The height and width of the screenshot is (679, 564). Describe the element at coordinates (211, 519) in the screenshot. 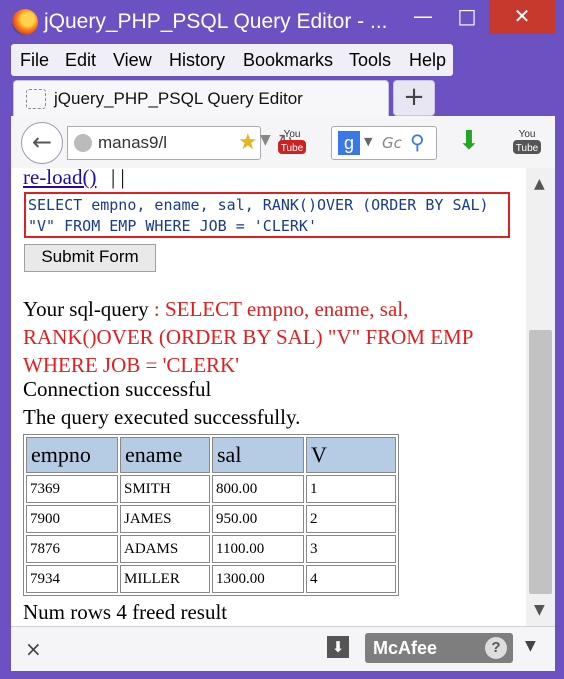

I see `table-row: 7900 JAMES 950.00 2` at that location.